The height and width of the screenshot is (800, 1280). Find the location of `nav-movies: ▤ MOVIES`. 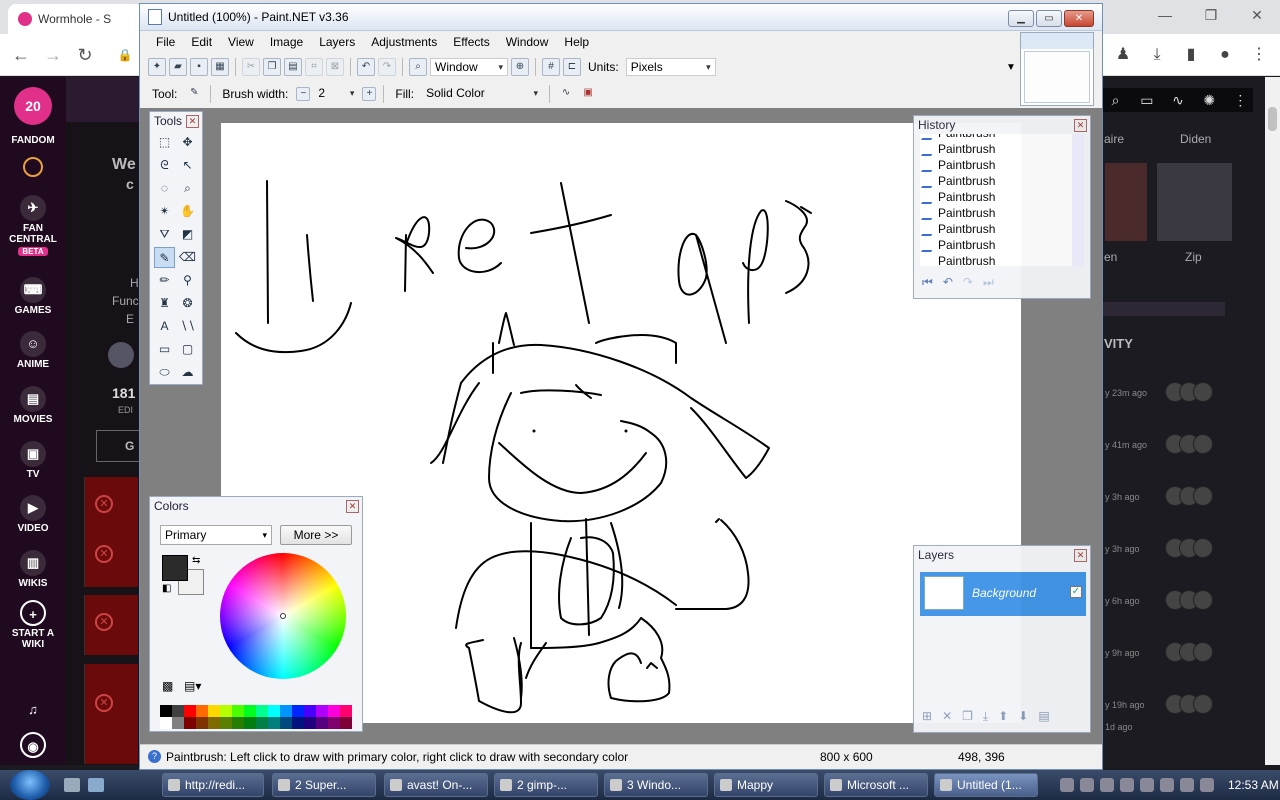

nav-movies: ▤ MOVIES is located at coordinates (33, 405).